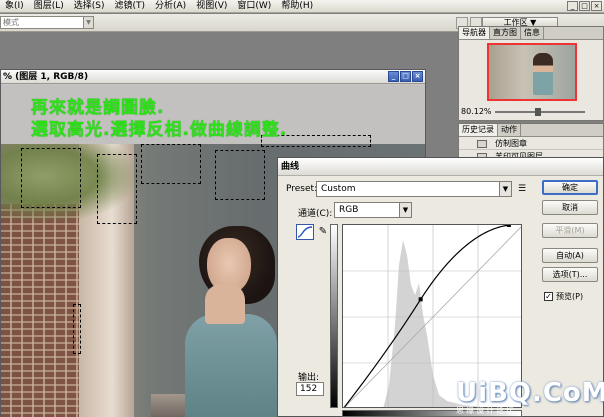 The image size is (604, 417). Describe the element at coordinates (211, 6) in the screenshot. I see `menu-view: 视图(V)` at that location.